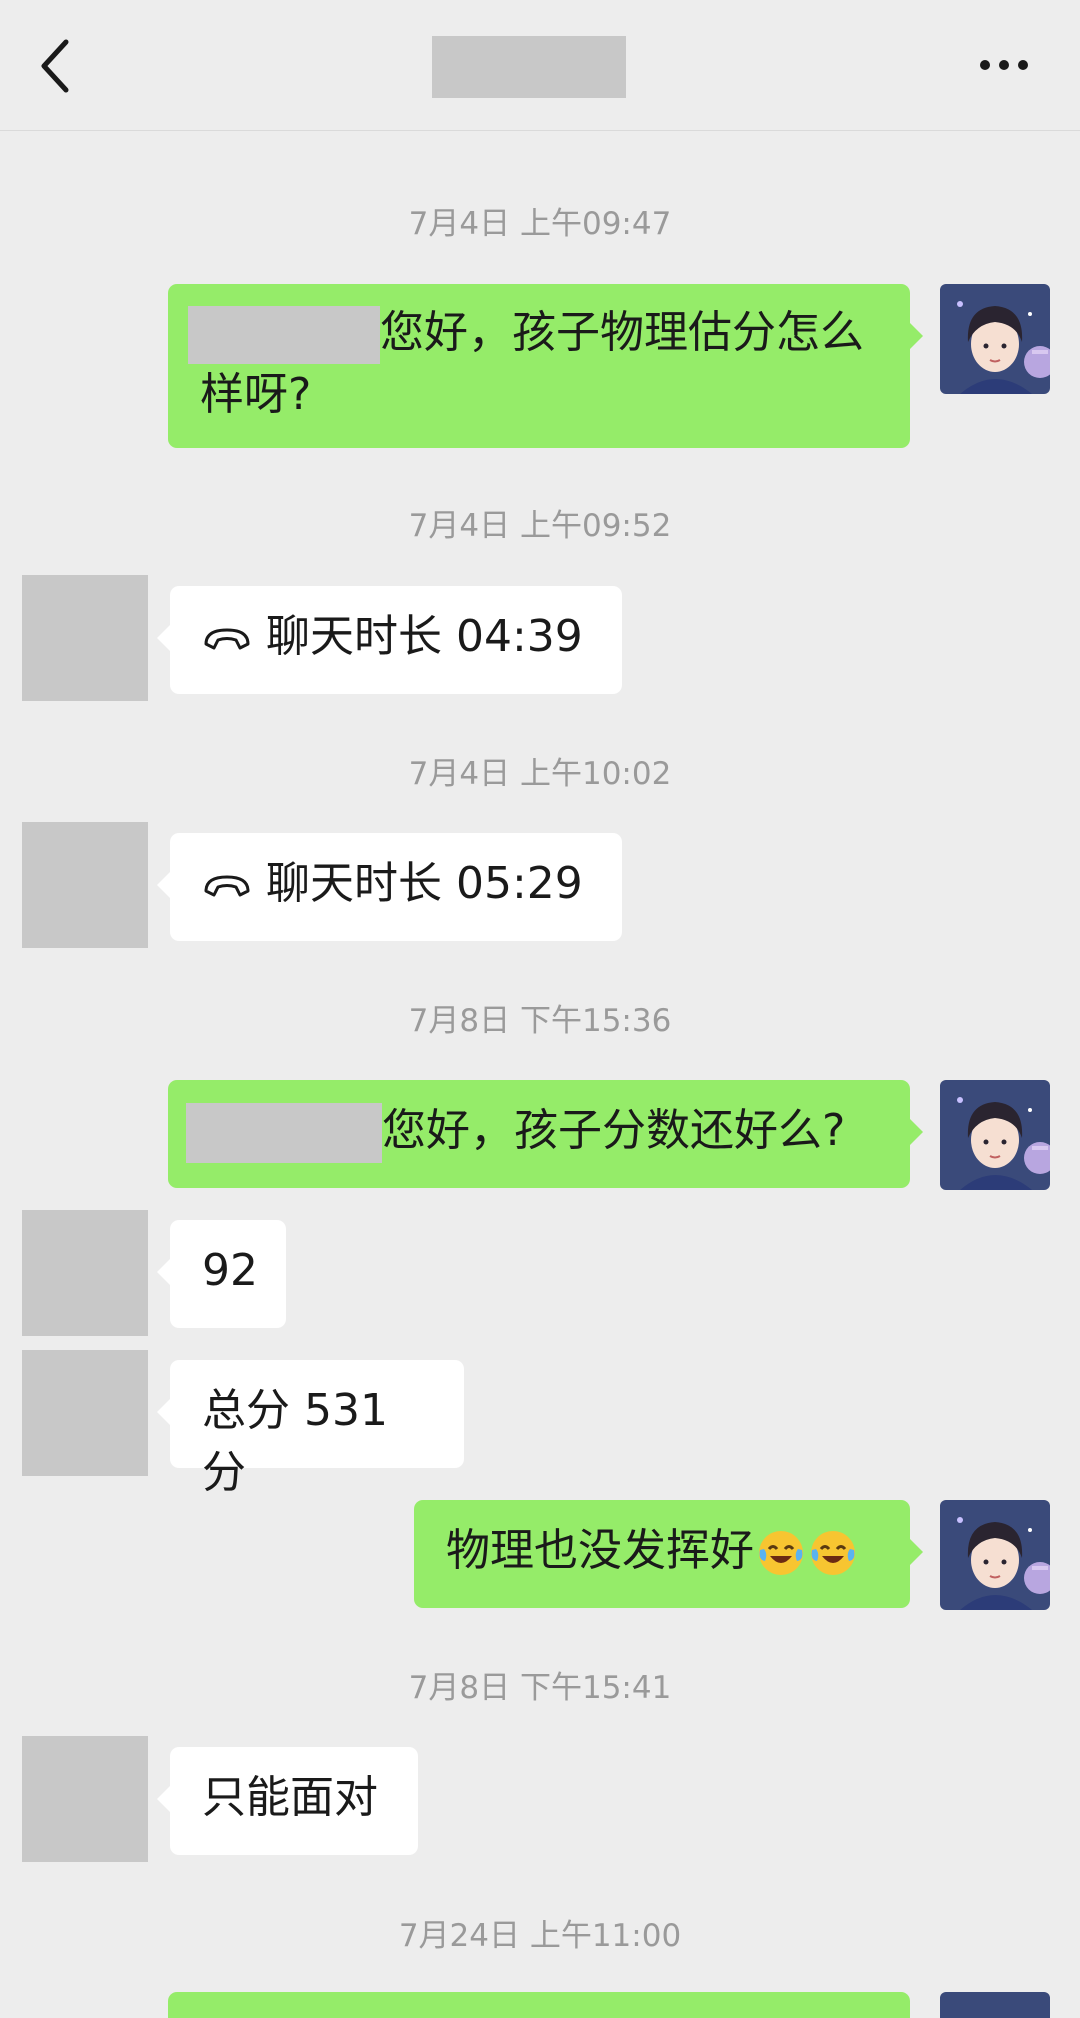 The height and width of the screenshot is (2018, 1080). I want to click on message-text: 物理也没发挥好, so click(600, 1550).